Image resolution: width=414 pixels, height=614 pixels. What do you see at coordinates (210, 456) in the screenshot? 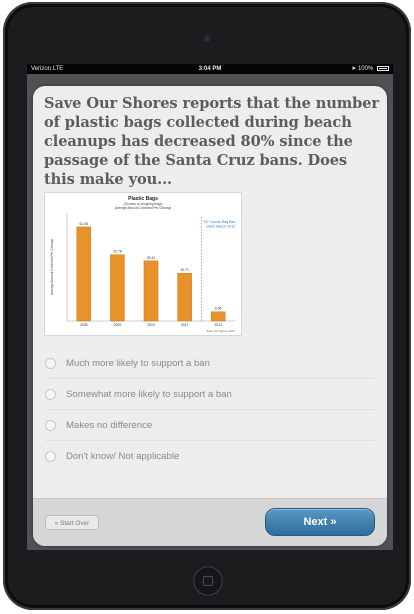
I see `option-dont-know: Don't know/ Not applicable` at bounding box center [210, 456].